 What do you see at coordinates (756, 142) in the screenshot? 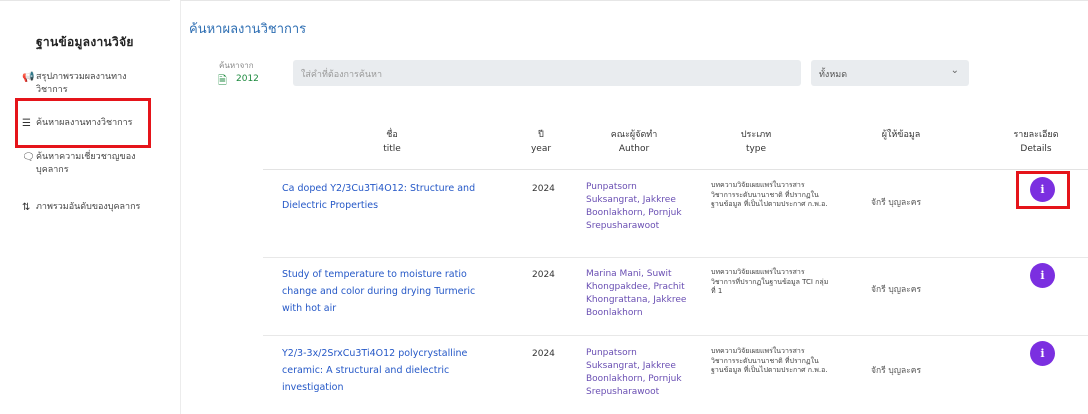
I see `column-header-type: ประเภท type` at bounding box center [756, 142].